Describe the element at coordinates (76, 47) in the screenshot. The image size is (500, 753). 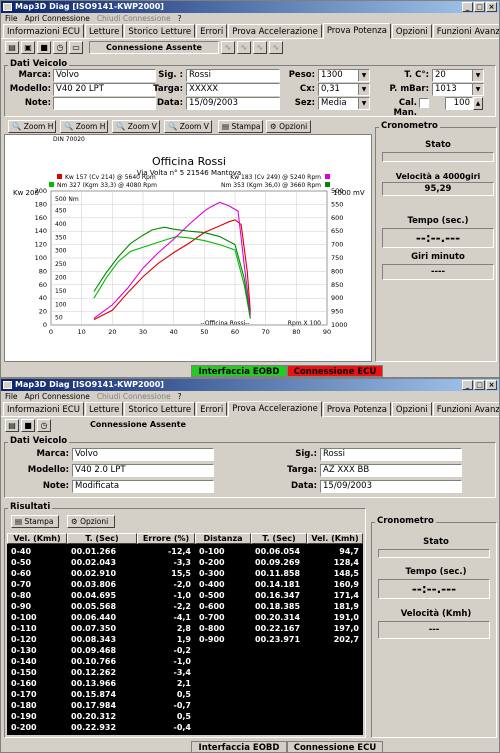
I see `monitor-icon: ▭` at that location.